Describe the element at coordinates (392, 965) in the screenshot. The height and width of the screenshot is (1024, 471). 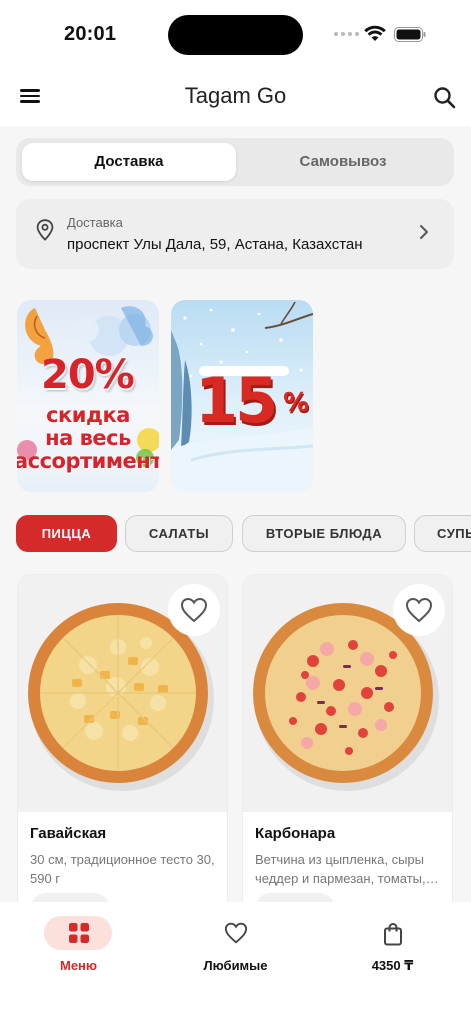
I see `cart-total: 4350 ₸` at that location.